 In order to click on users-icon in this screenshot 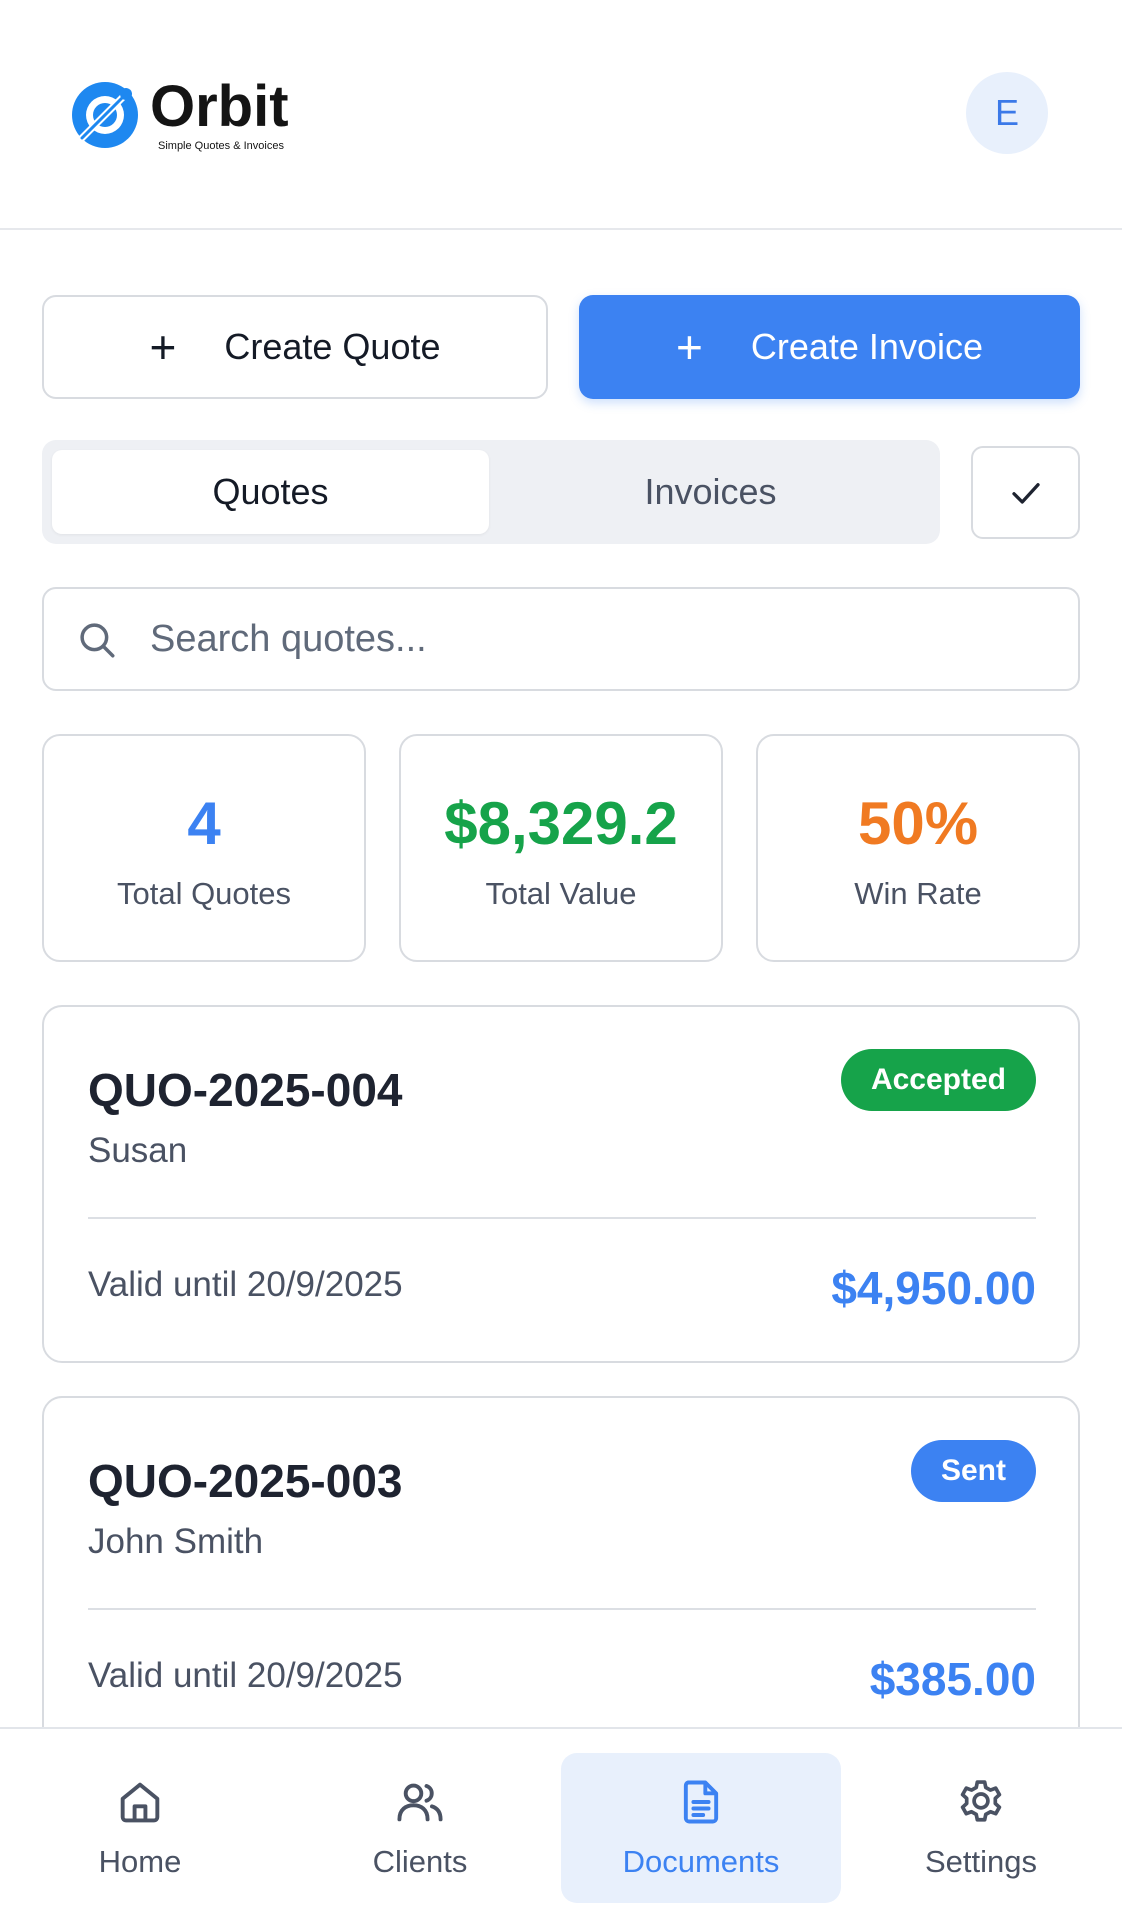, I will do `click(420, 1802)`.